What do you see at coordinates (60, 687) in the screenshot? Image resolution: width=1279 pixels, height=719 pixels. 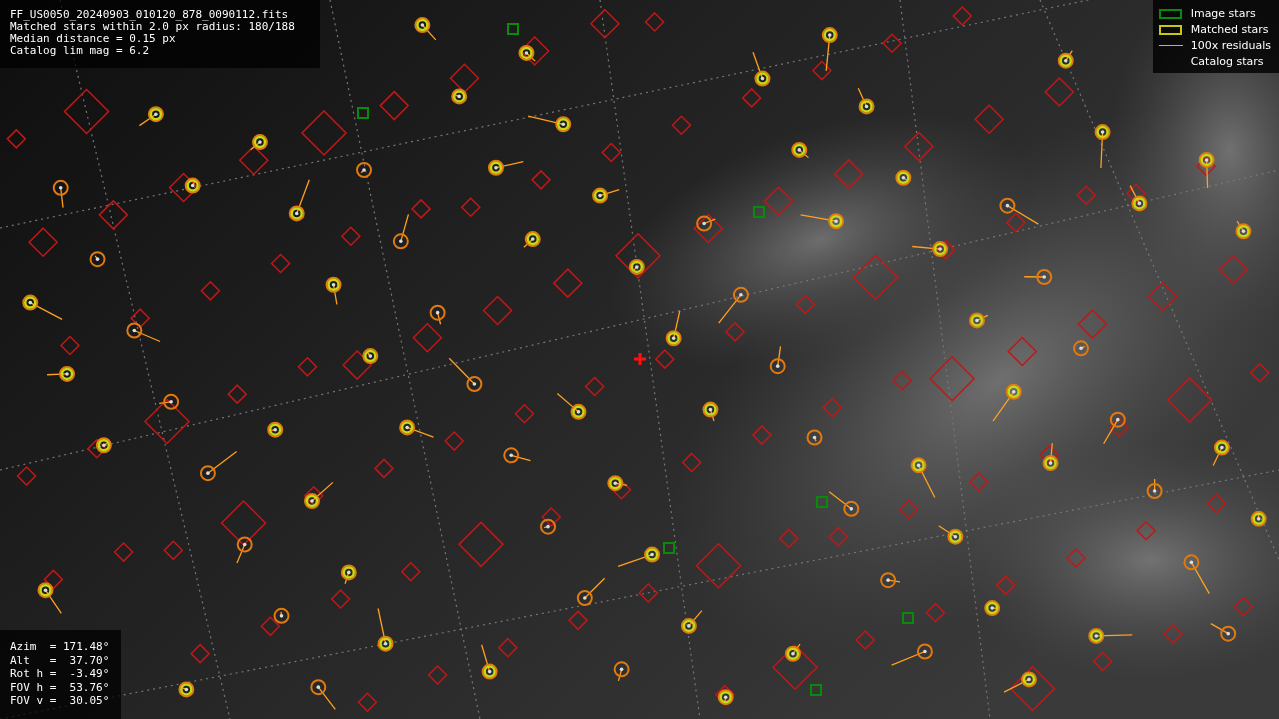 I see `pointing-line: FOV h = 53.76°` at bounding box center [60, 687].